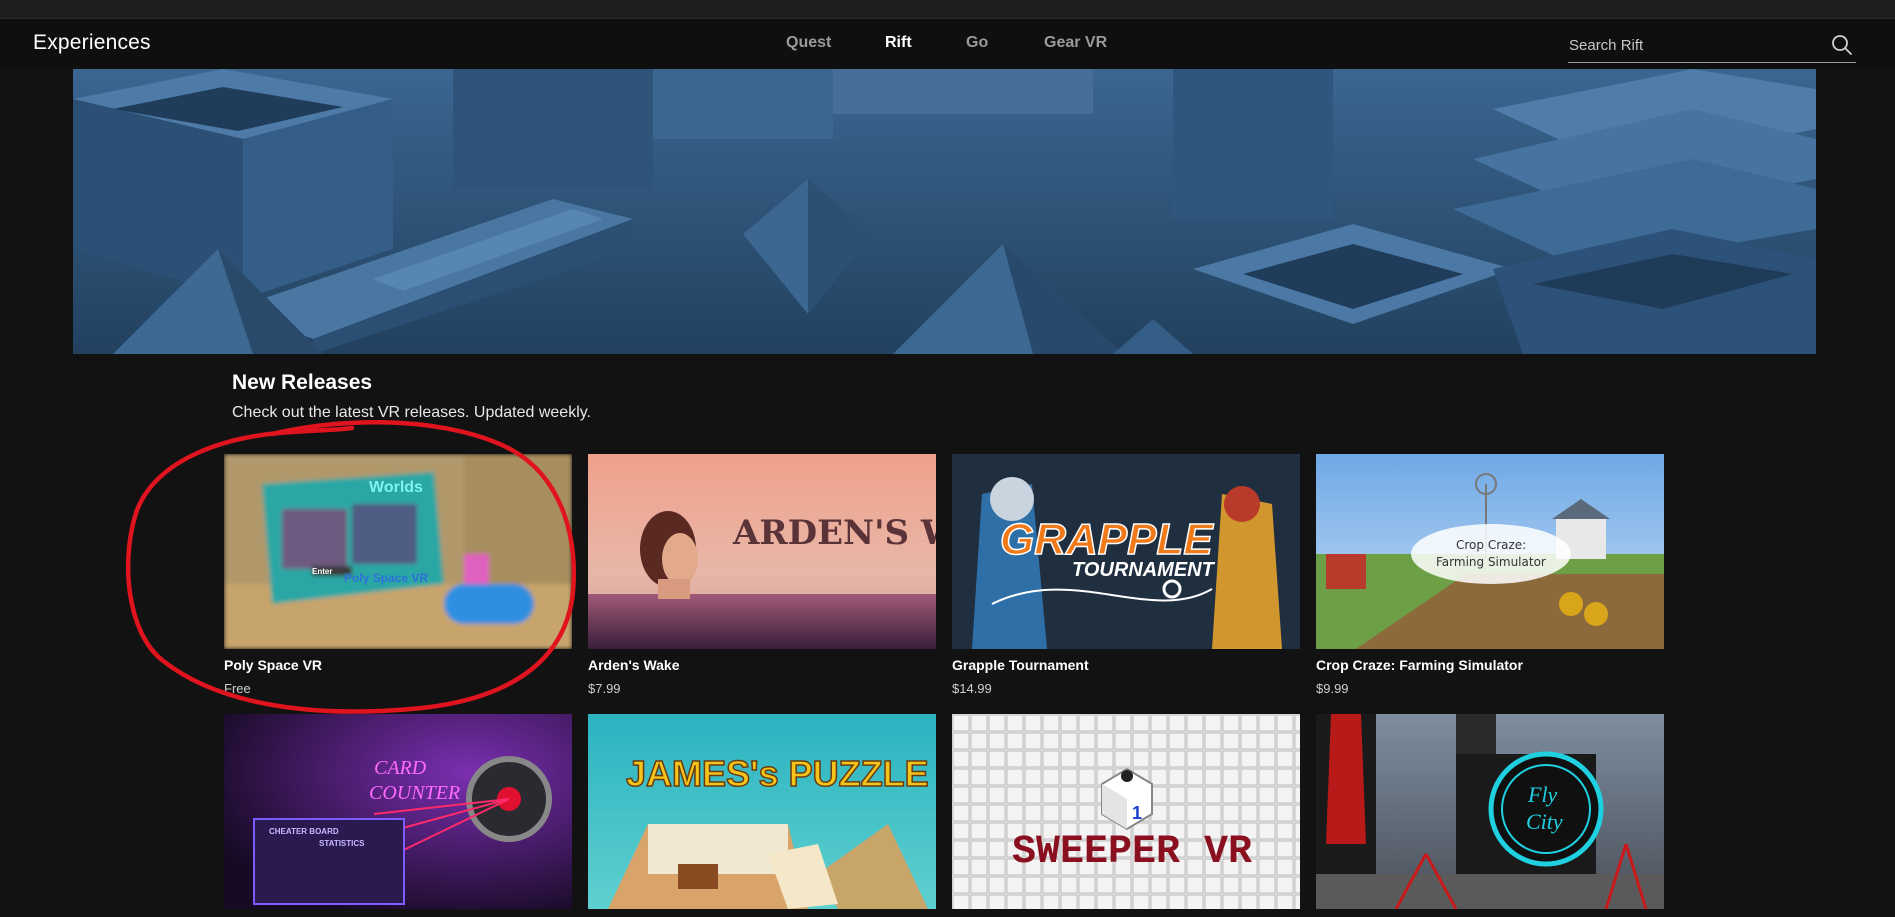  I want to click on game-title: Poly Space VR, so click(398, 665).